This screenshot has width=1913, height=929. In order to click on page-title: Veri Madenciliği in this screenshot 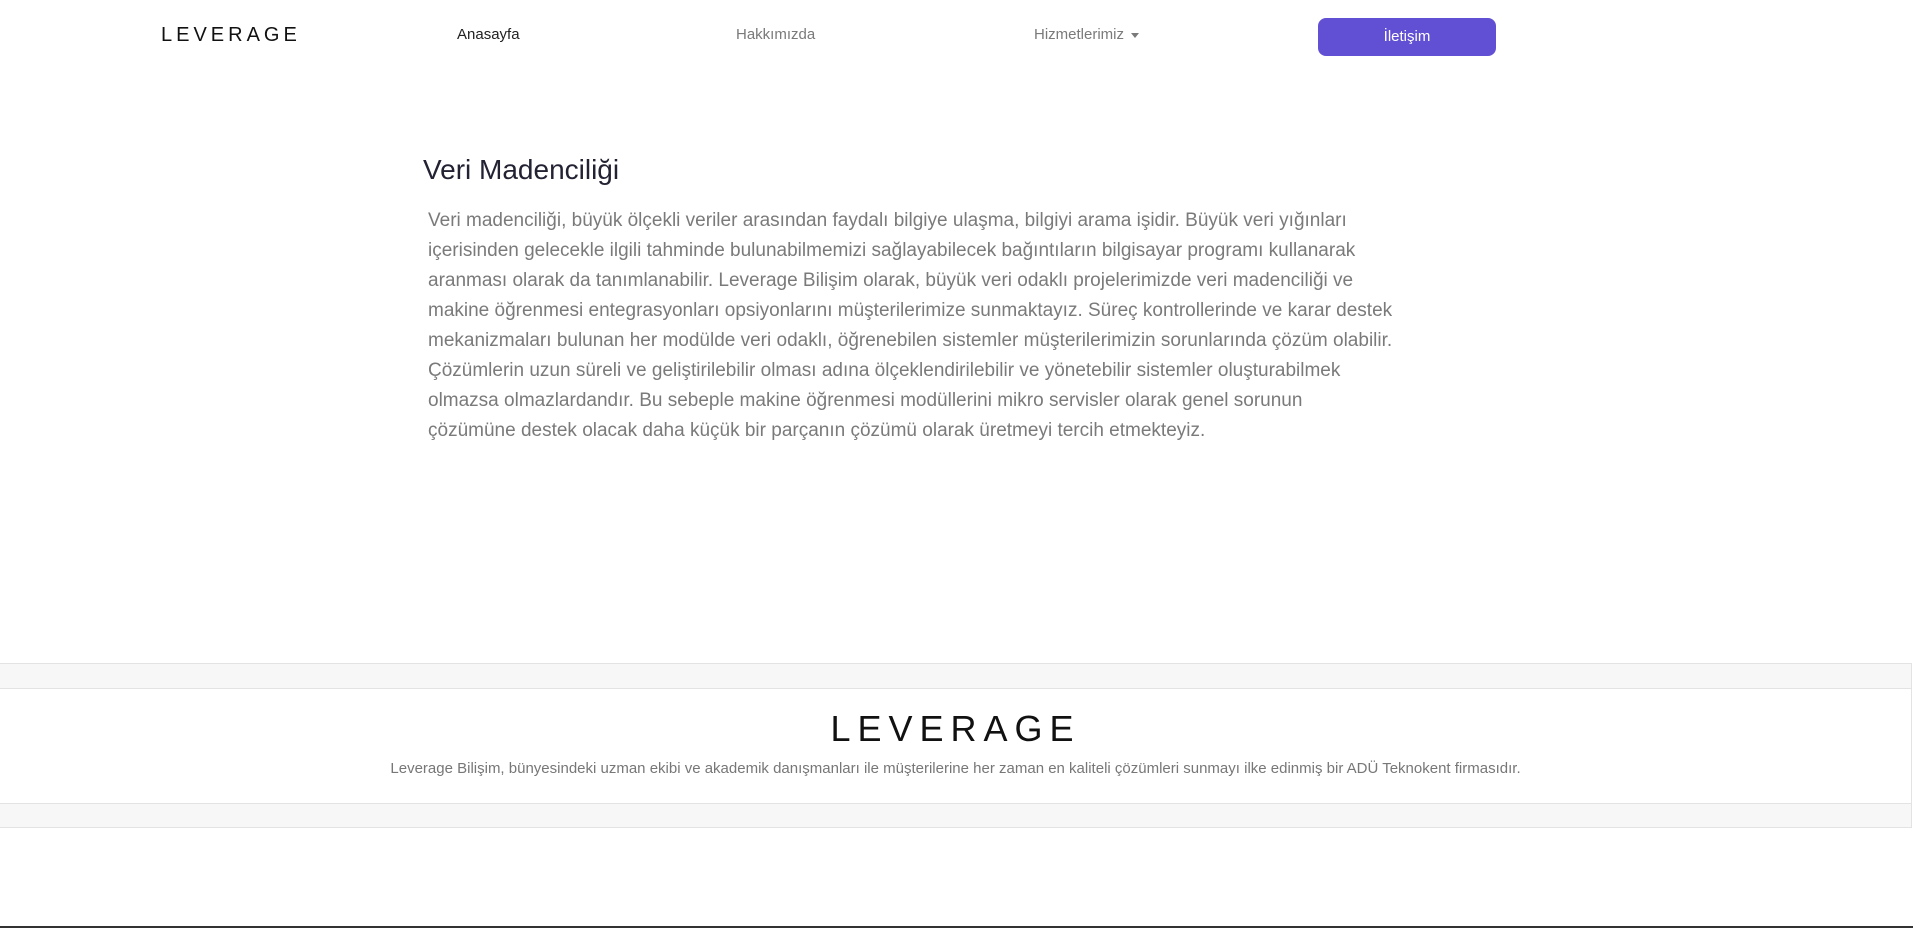, I will do `click(521, 169)`.